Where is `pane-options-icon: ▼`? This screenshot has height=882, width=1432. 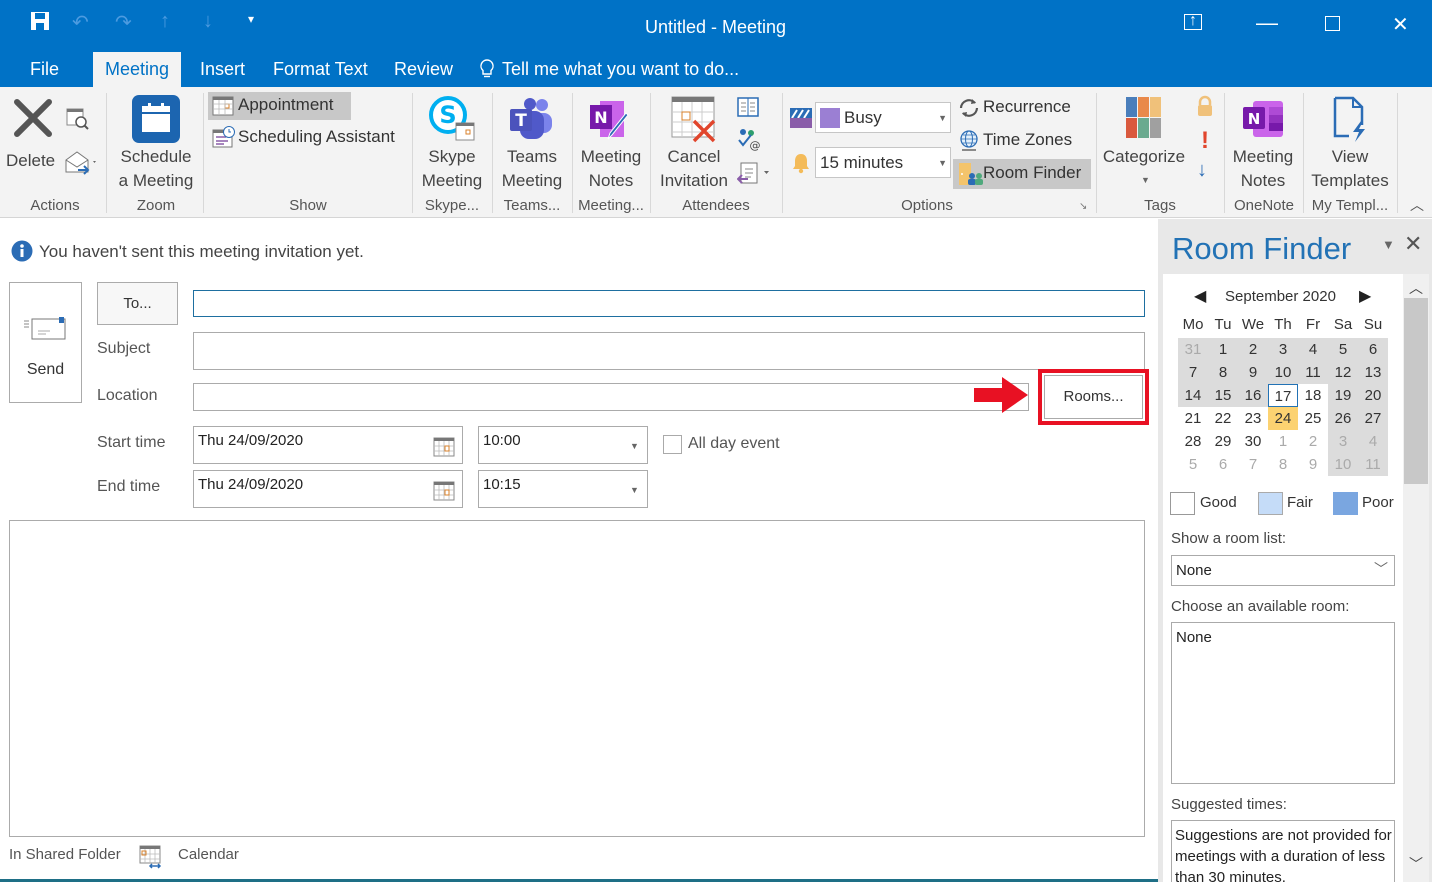
pane-options-icon: ▼ is located at coordinates (1388, 244).